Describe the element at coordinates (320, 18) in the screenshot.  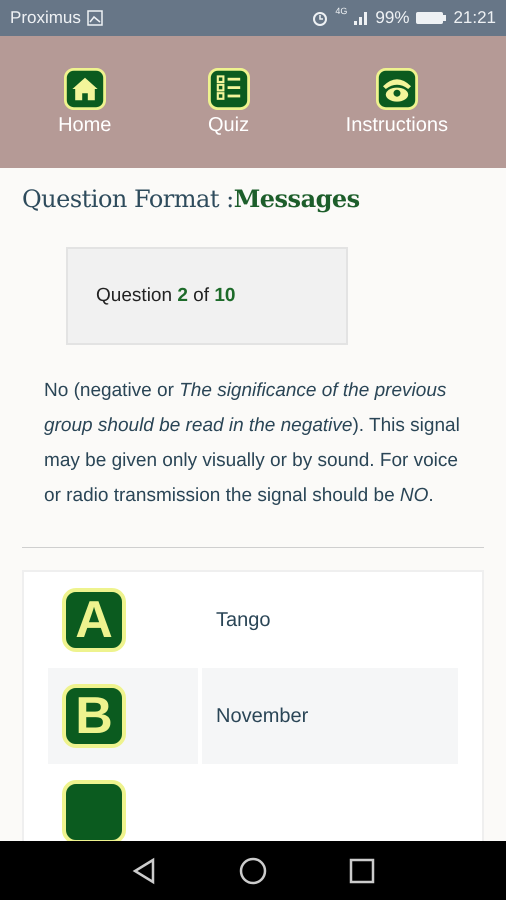
I see `alarm-icon` at that location.